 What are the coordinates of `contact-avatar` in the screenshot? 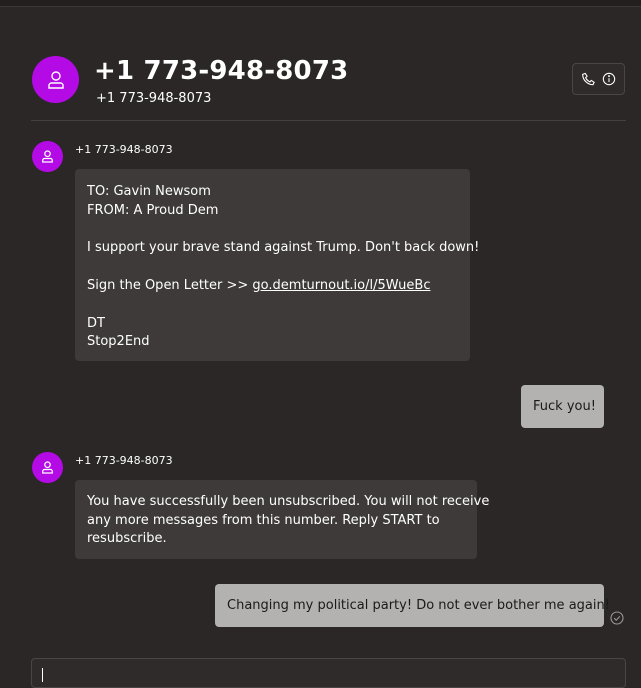 It's located at (55, 79).